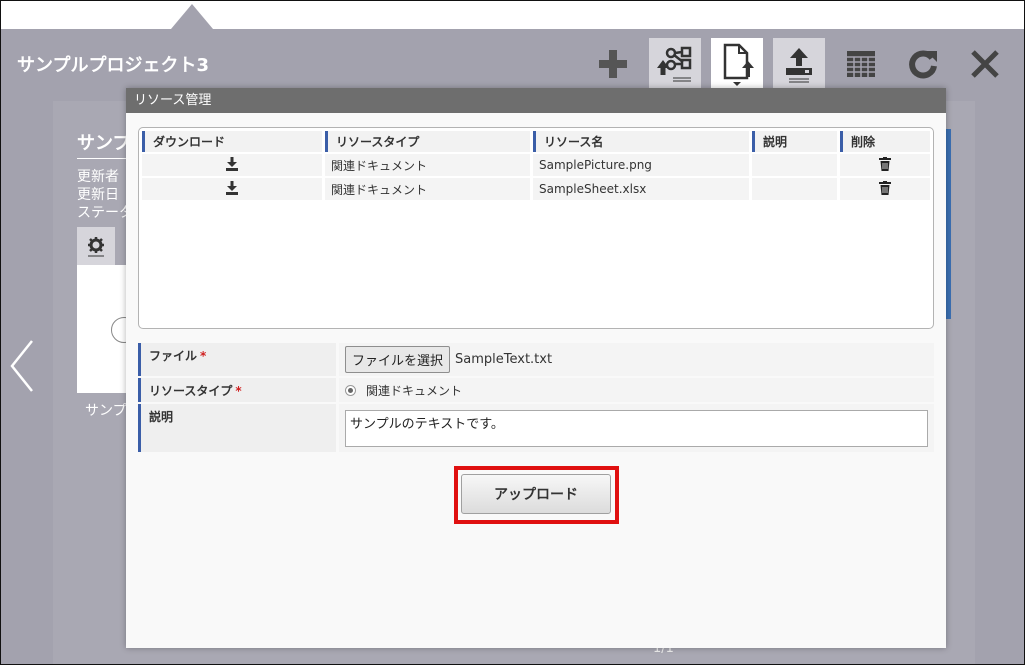  What do you see at coordinates (885, 141) in the screenshot?
I see `column-header-delete: 削除` at bounding box center [885, 141].